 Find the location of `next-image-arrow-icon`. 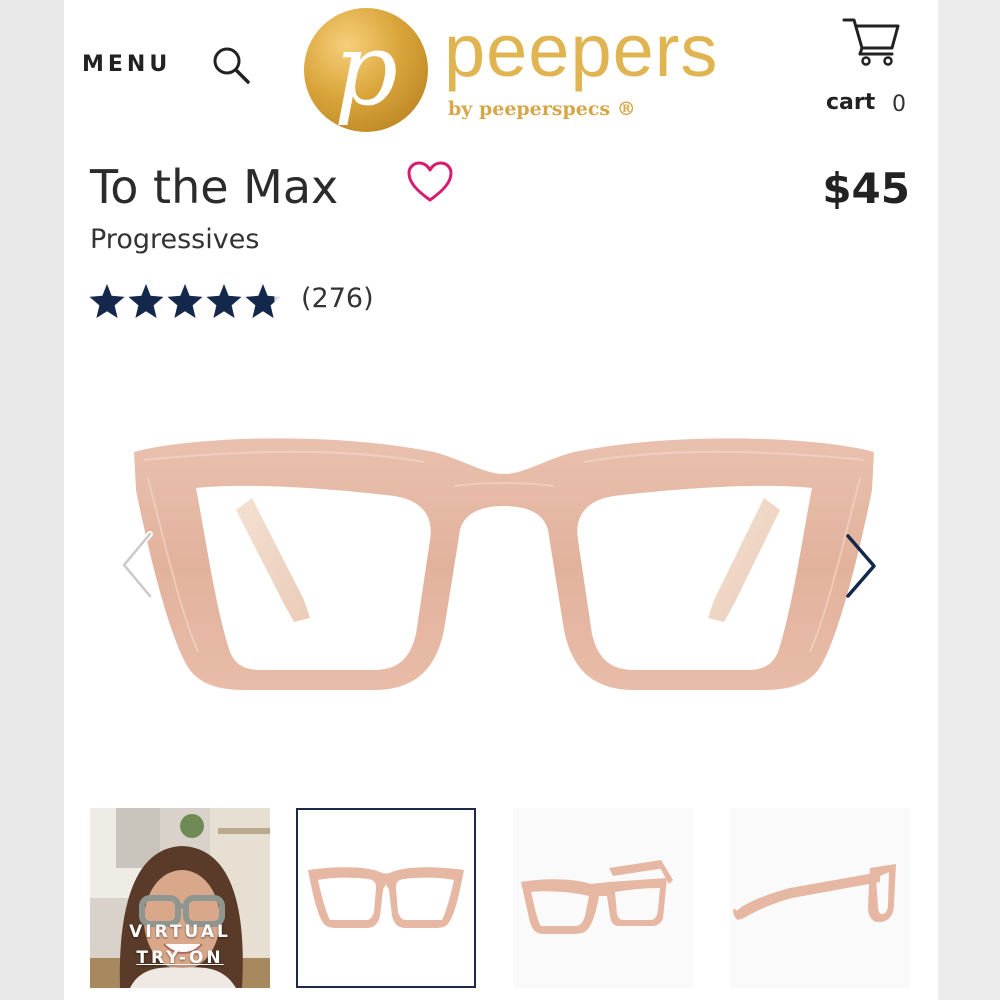

next-image-arrow-icon is located at coordinates (862, 566).